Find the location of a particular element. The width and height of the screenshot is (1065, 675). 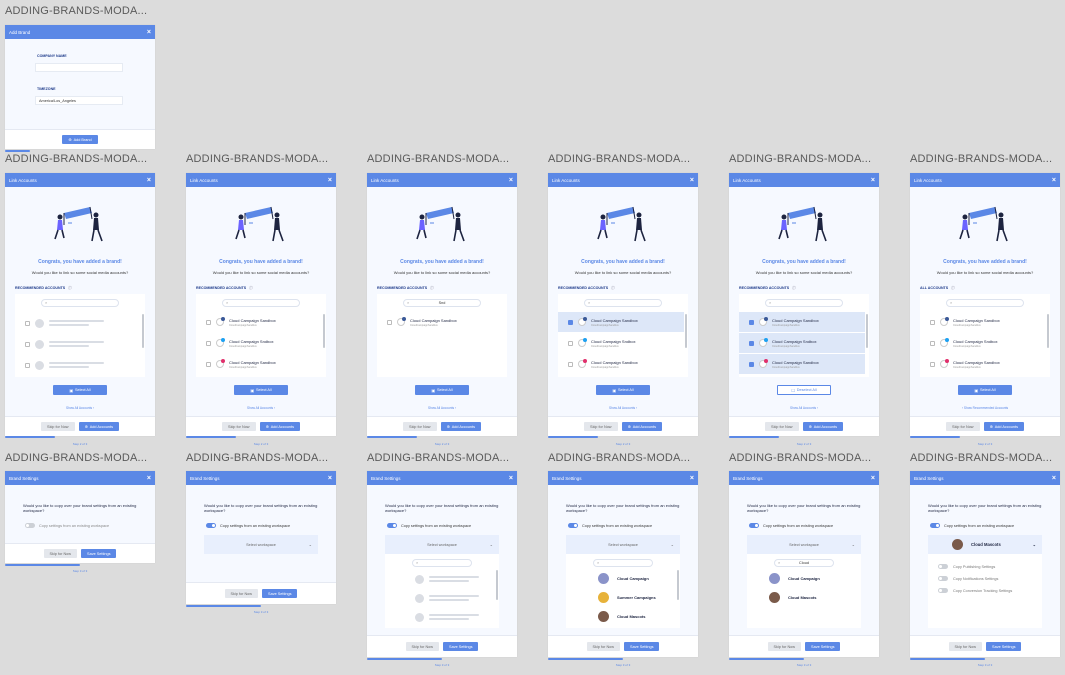

workspace-select: Cloud Mascots ⌄ is located at coordinates (985, 544).